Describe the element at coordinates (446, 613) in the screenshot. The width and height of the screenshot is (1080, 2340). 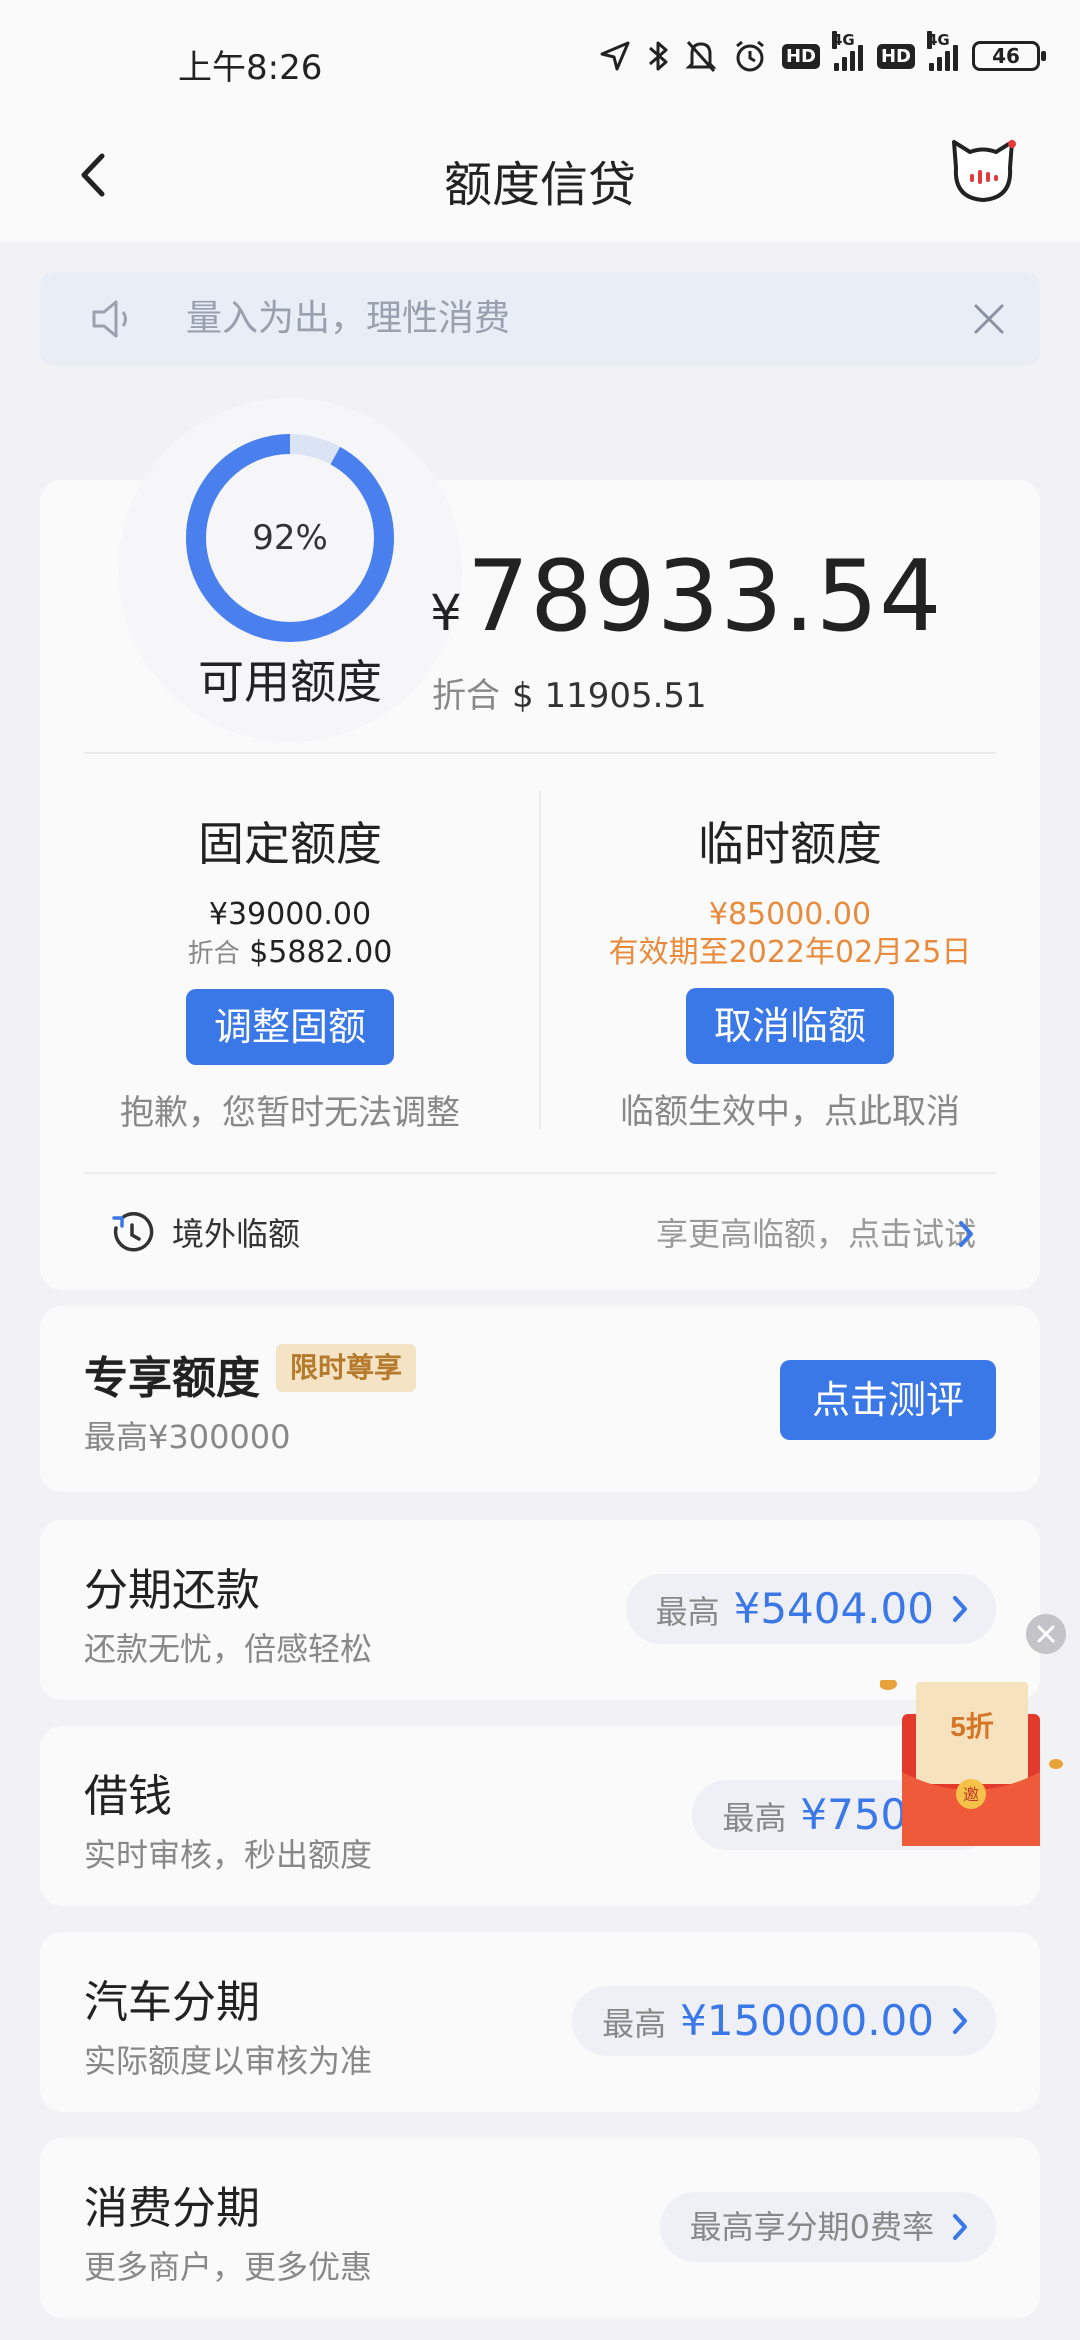
I see `currency-symbol: ¥` at that location.